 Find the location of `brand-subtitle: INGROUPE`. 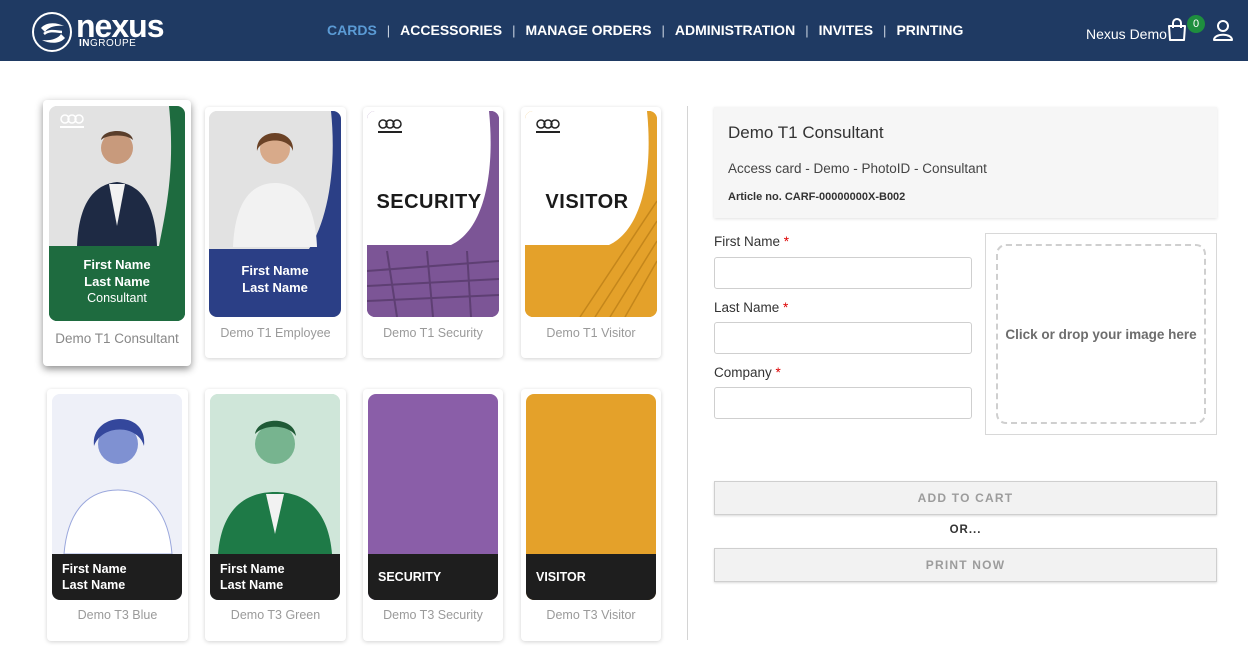

brand-subtitle: INGROUPE is located at coordinates (107, 43).